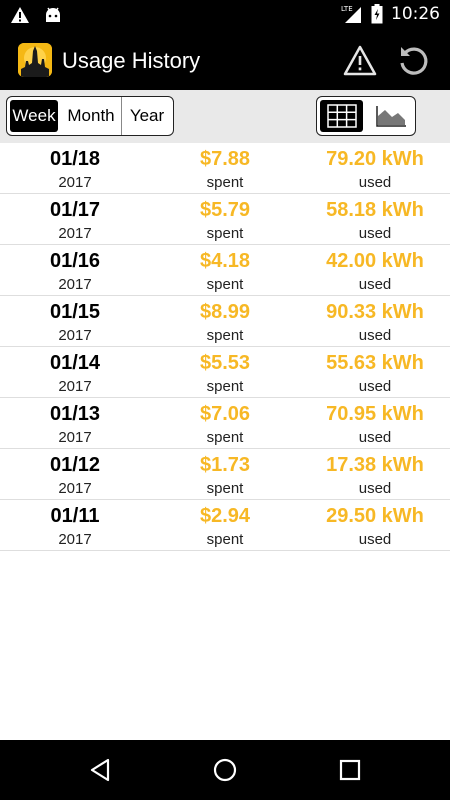 Image resolution: width=450 pixels, height=800 pixels. I want to click on row-date: 01/11, so click(75, 516).